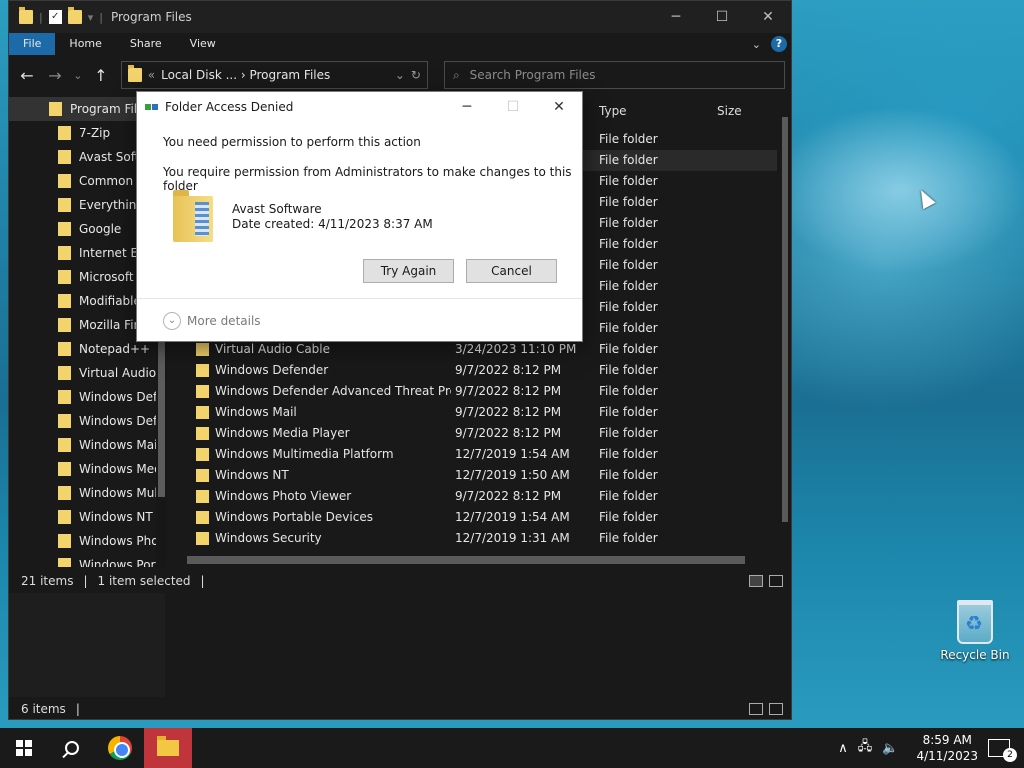 The height and width of the screenshot is (768, 1024). Describe the element at coordinates (512, 517) in the screenshot. I see `row-date: 12/7/2019 1:54 AM` at that location.